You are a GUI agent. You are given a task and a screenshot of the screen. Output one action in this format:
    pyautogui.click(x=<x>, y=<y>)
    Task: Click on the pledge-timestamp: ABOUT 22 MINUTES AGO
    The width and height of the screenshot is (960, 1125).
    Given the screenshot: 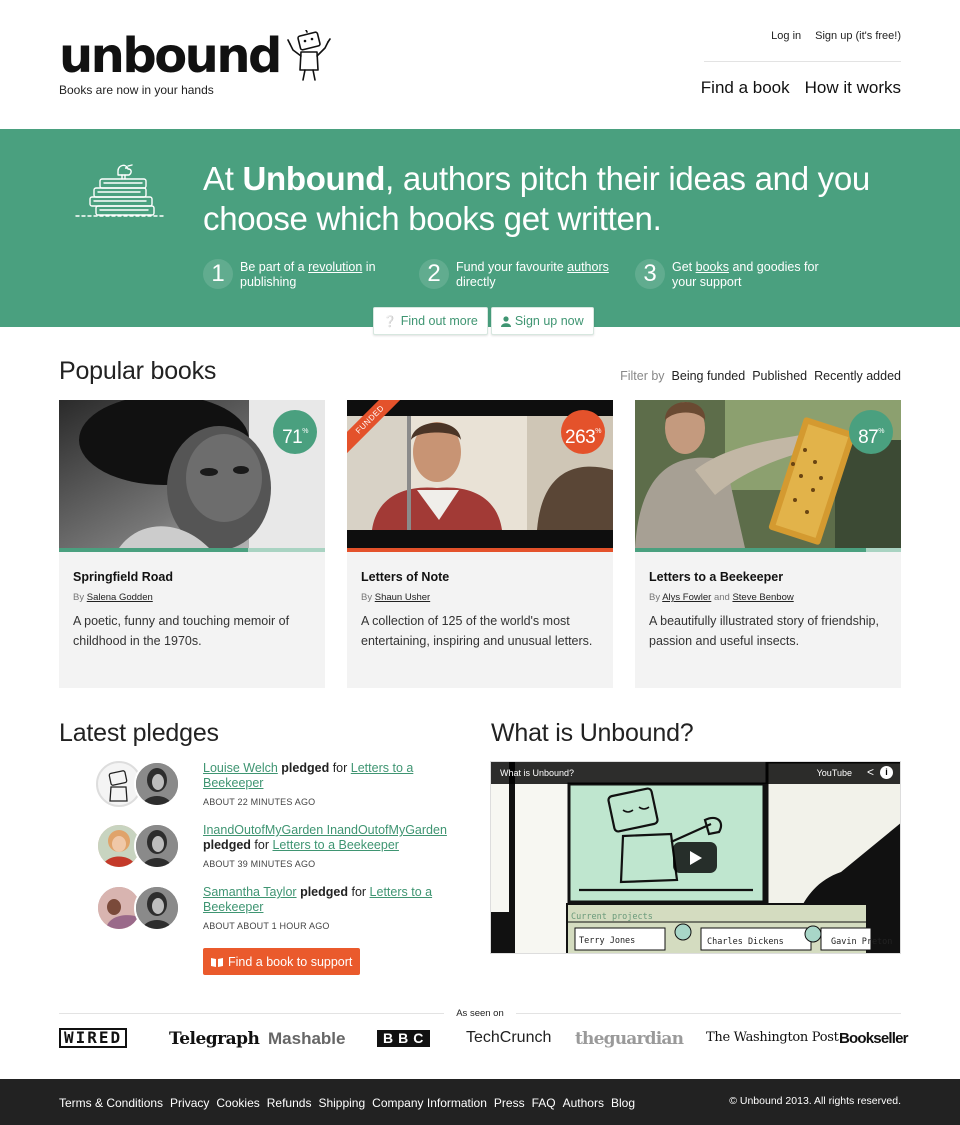 What is the action you would take?
    pyautogui.click(x=259, y=802)
    